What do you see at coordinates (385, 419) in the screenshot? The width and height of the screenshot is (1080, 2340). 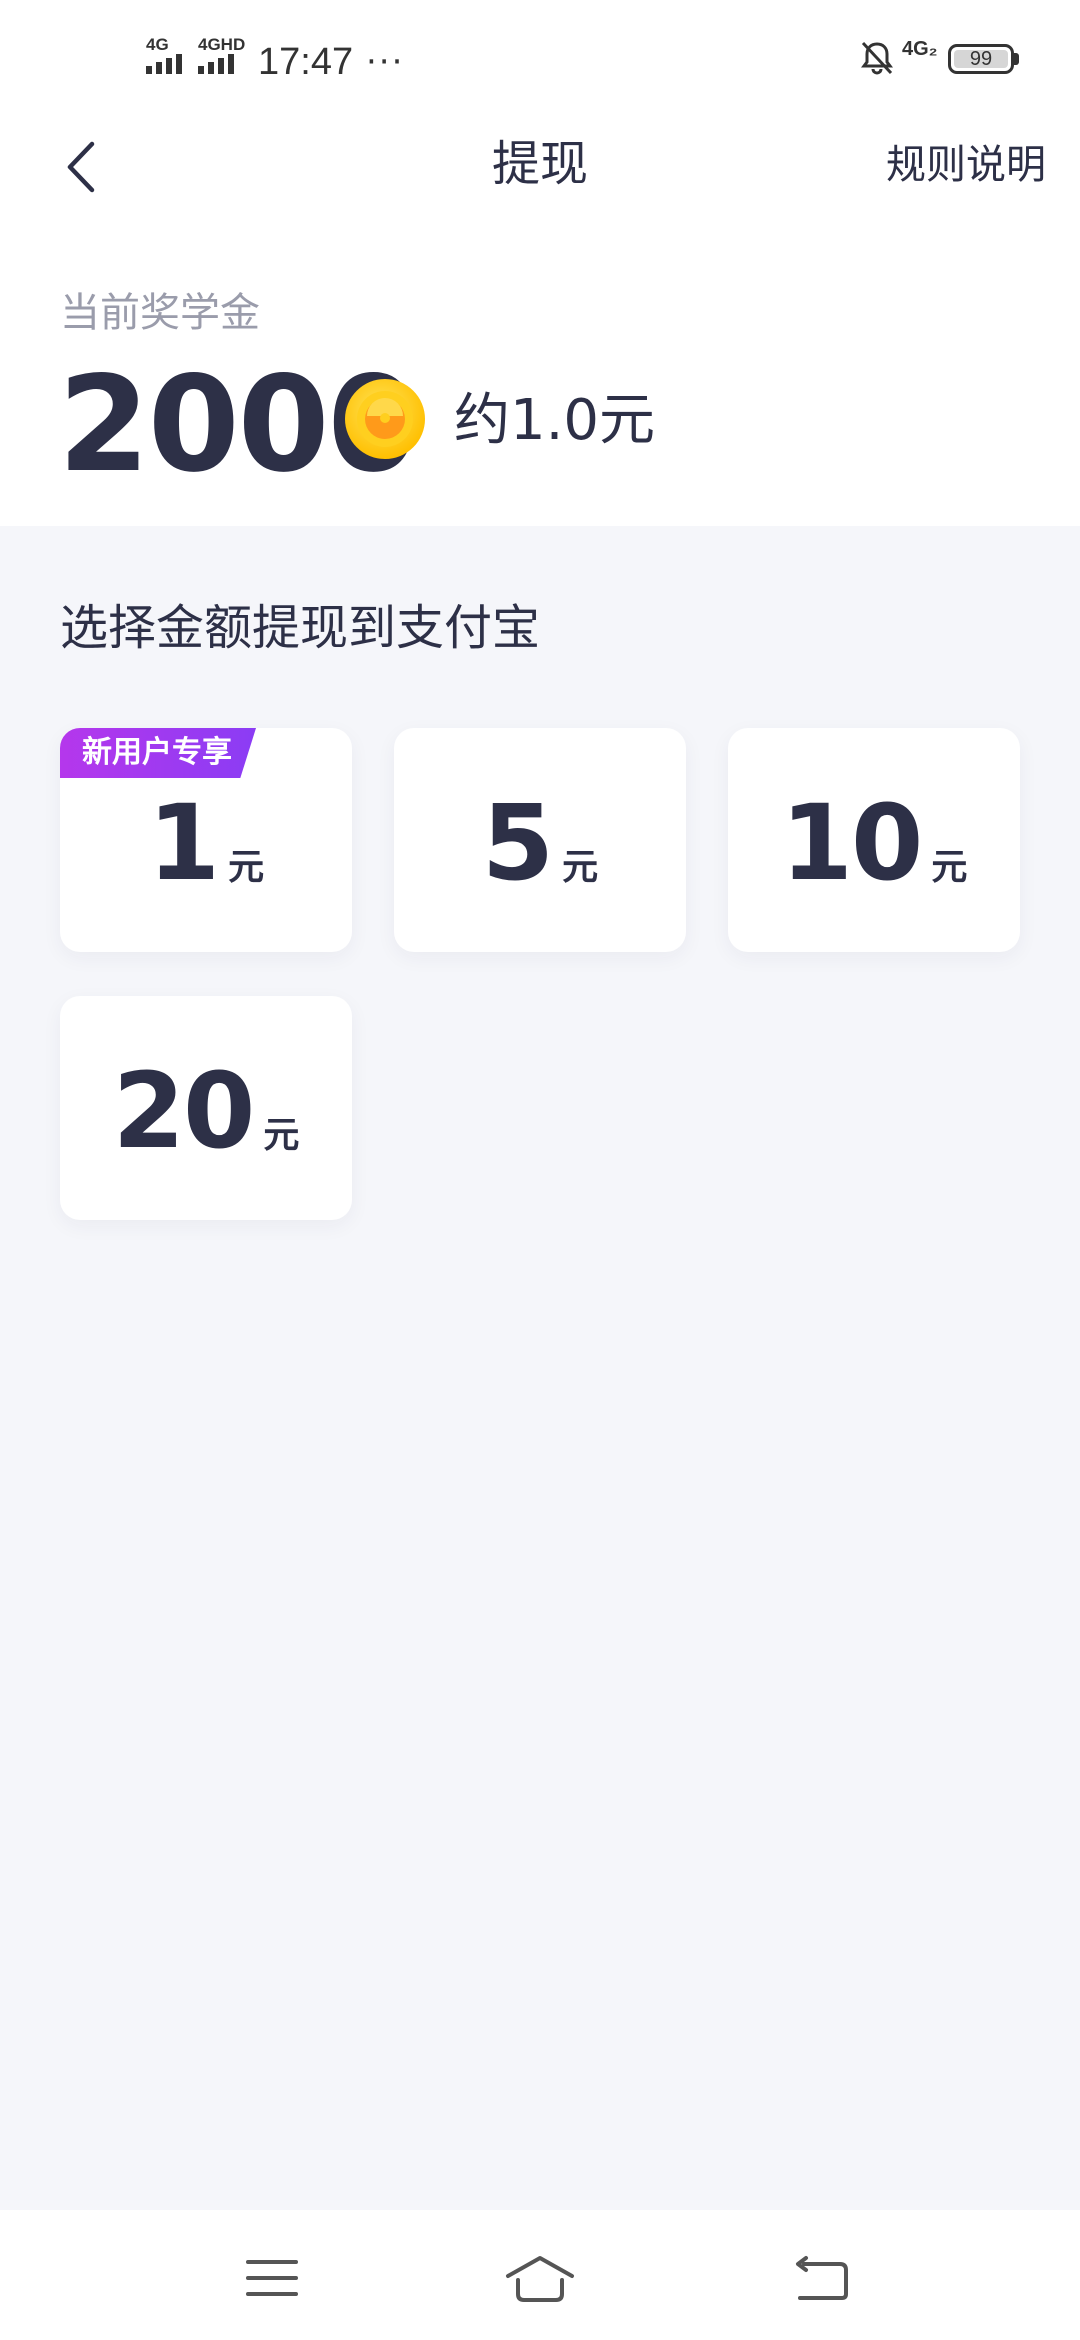 I see `coin-icon` at bounding box center [385, 419].